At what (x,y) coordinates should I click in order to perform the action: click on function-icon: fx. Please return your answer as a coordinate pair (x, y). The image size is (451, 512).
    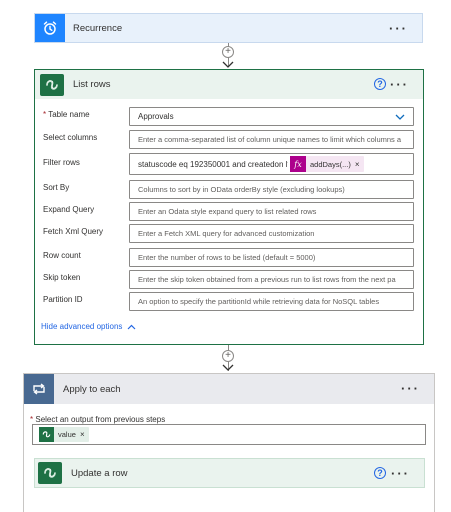
    Looking at the image, I should click on (298, 164).